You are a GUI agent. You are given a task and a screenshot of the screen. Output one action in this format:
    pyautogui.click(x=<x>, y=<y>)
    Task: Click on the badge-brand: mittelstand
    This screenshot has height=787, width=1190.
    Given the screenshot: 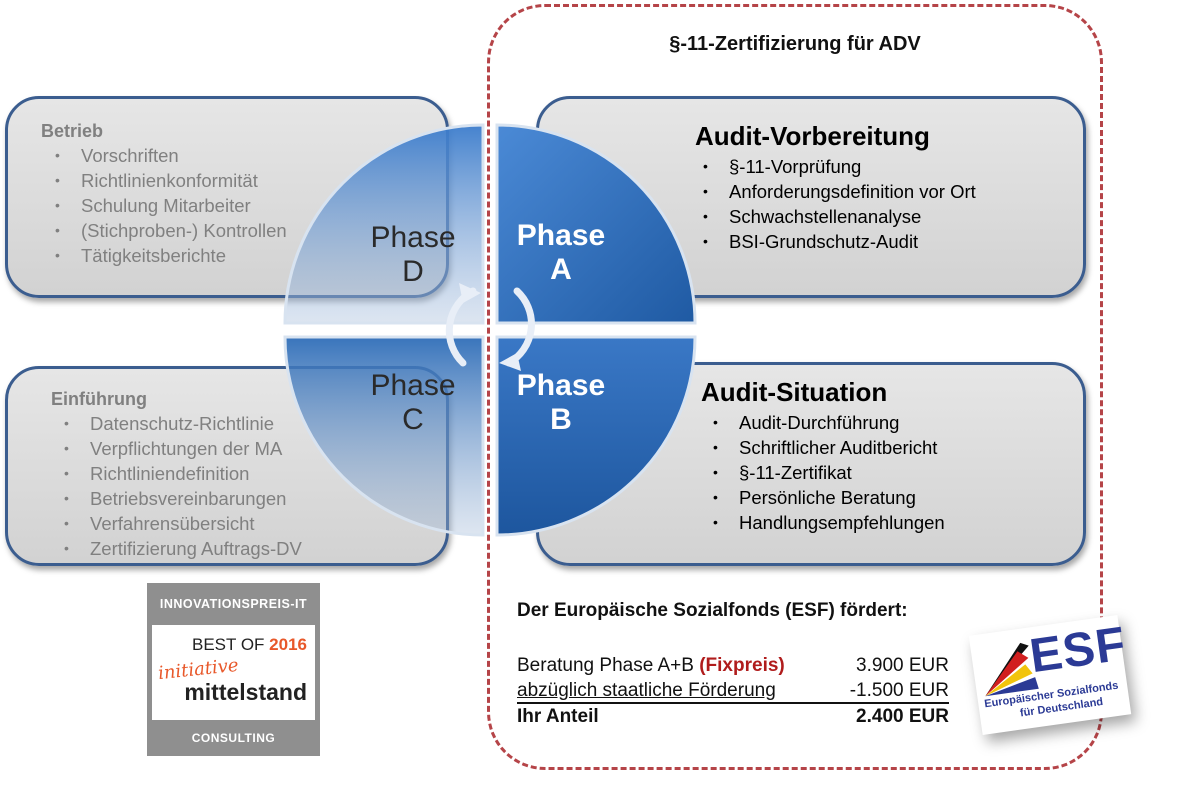 What is the action you would take?
    pyautogui.click(x=245, y=692)
    